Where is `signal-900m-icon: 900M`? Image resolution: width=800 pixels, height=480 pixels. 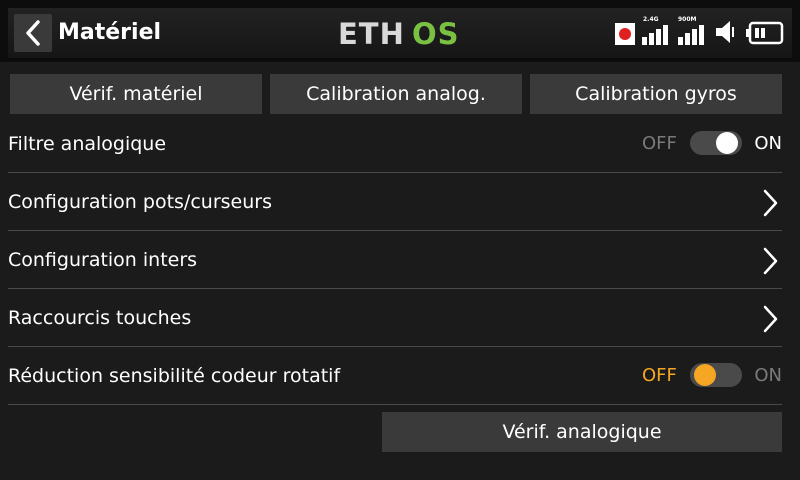 signal-900m-icon: 900M is located at coordinates (691, 31).